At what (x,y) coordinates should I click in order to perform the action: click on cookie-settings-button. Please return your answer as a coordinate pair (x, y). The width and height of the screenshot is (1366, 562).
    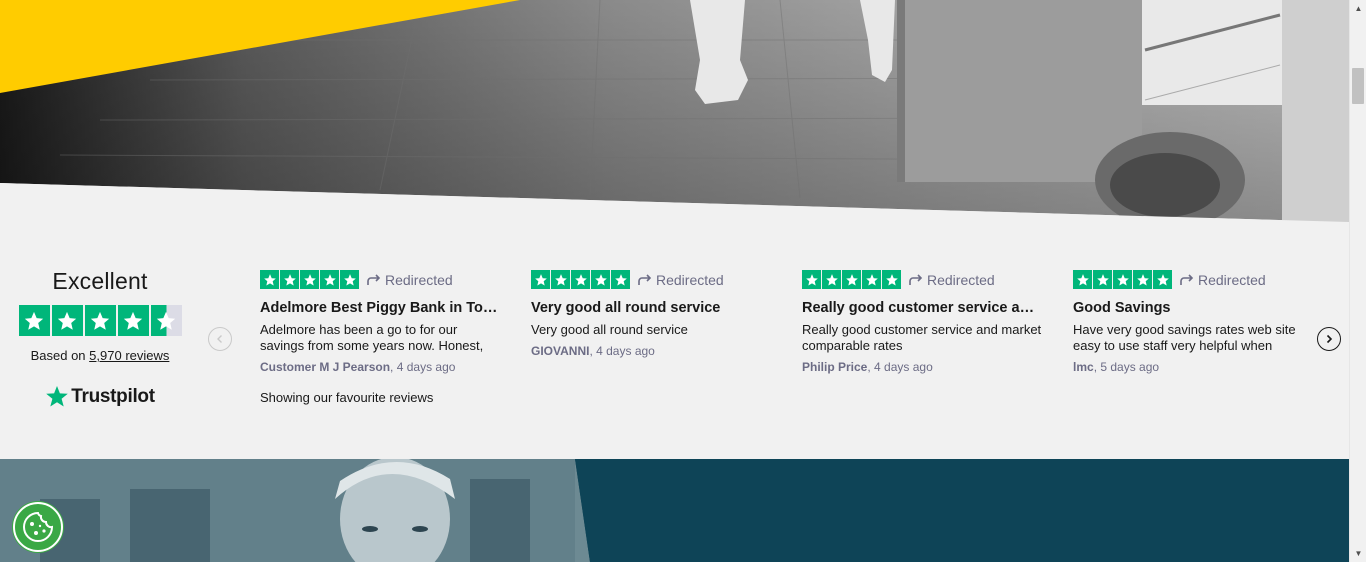
    Looking at the image, I should click on (38, 527).